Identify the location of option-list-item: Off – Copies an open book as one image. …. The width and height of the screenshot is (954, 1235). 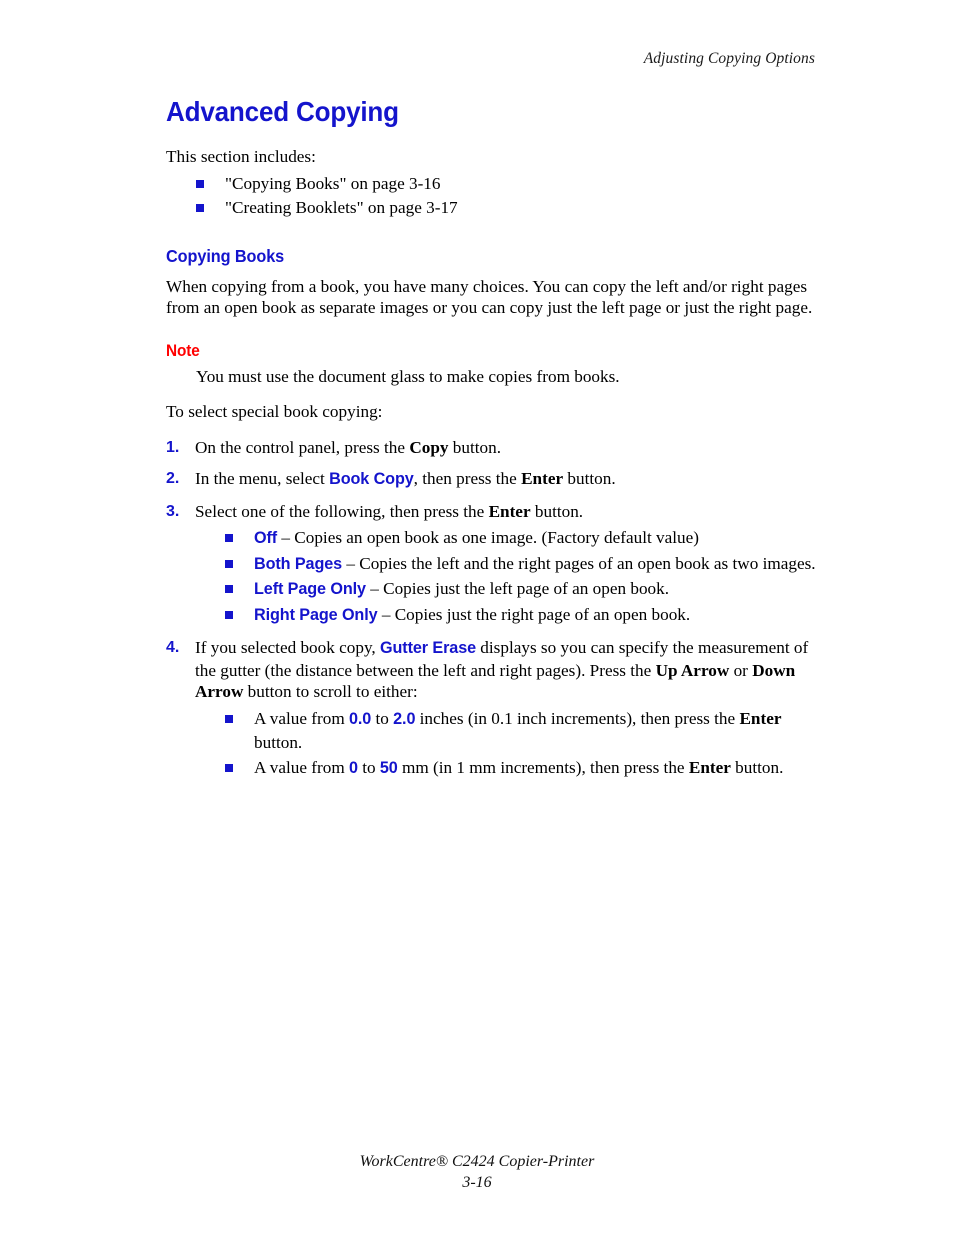
(521, 538).